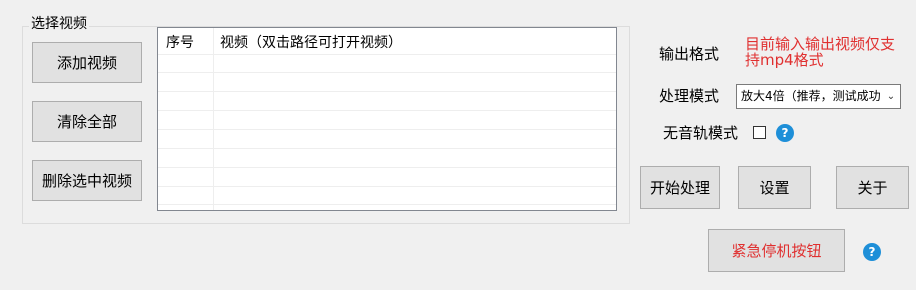  What do you see at coordinates (701, 133) in the screenshot?
I see `no-audio-label: 无音轨模式` at bounding box center [701, 133].